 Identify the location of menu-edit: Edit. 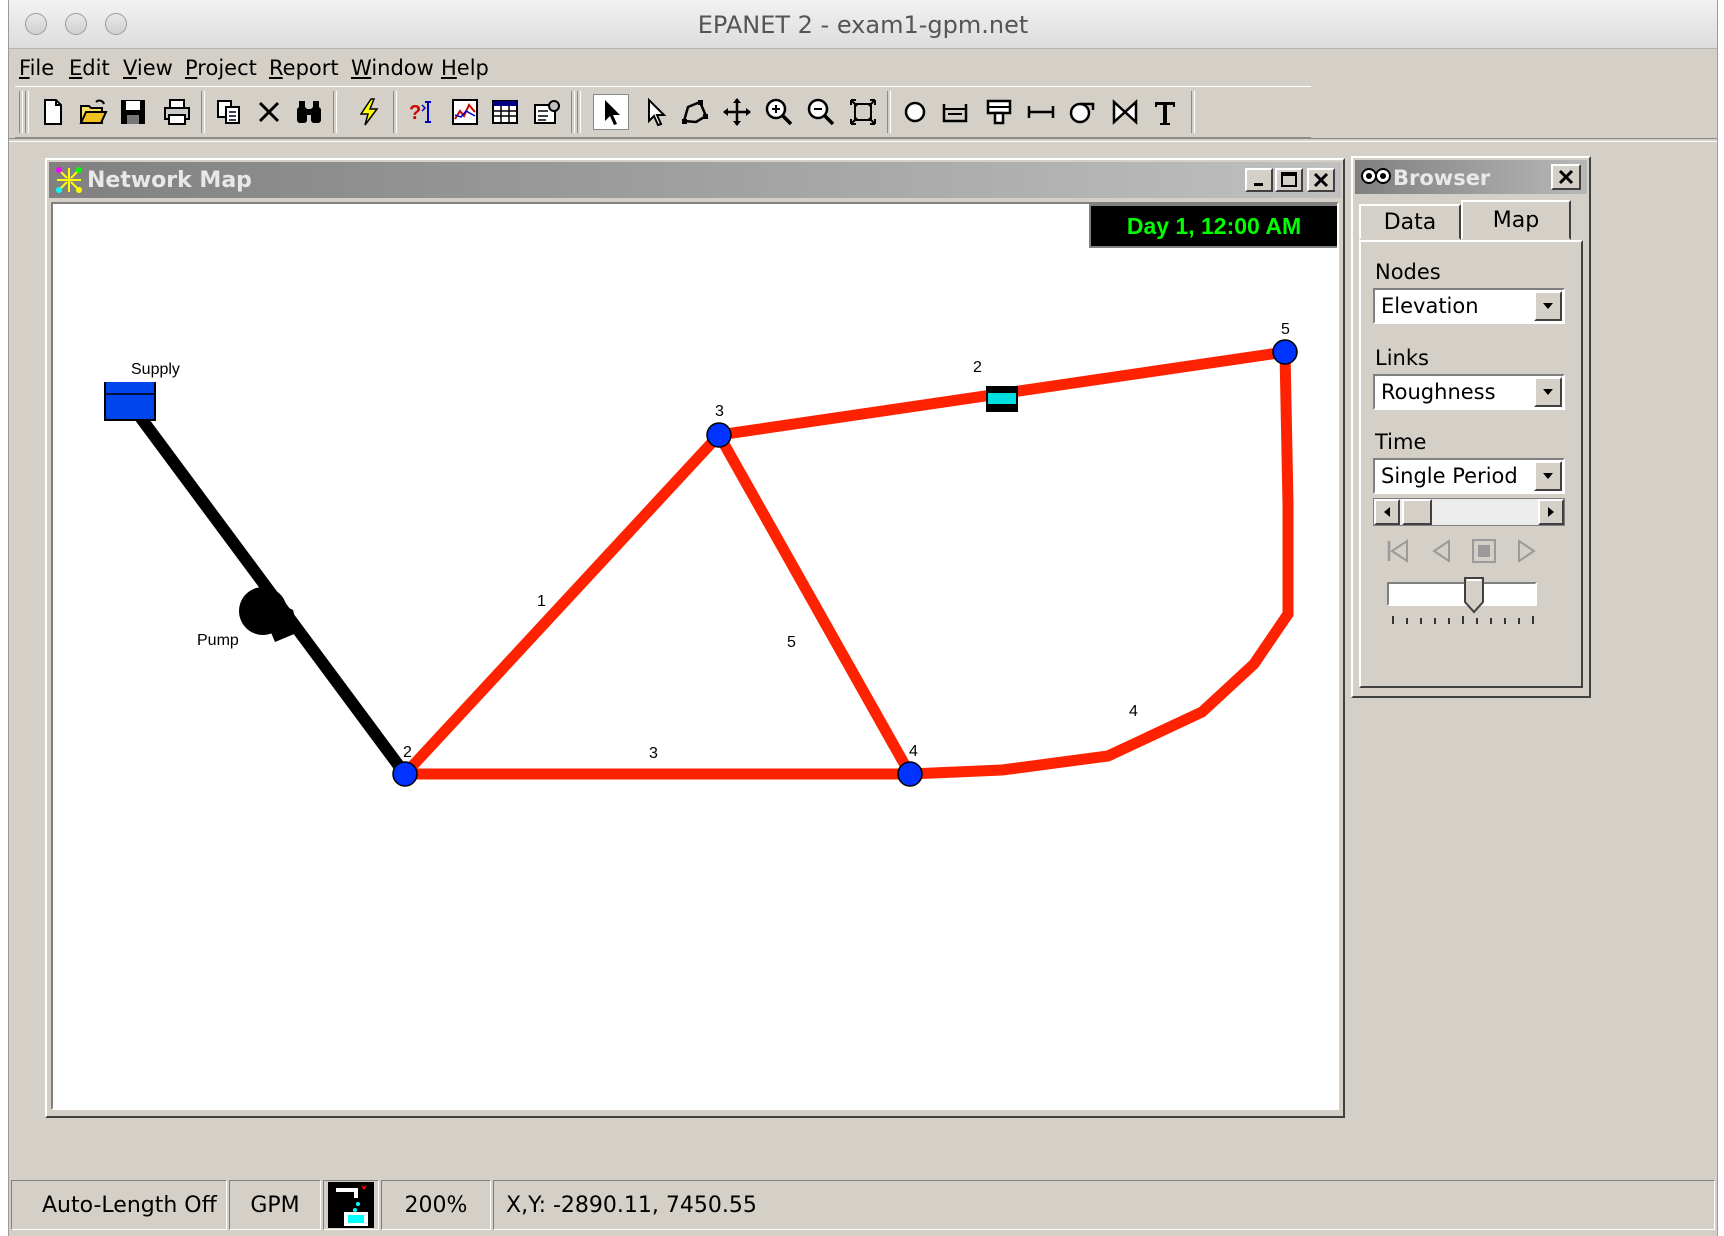
(89, 68).